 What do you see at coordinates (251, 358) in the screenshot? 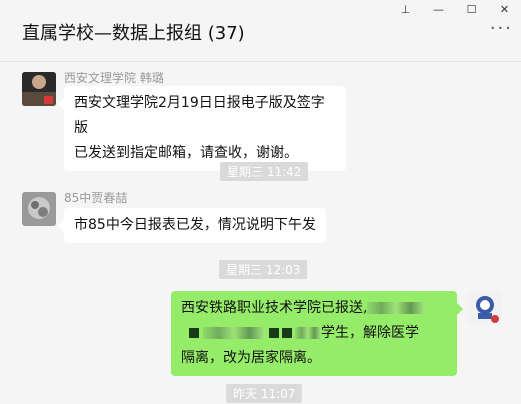
I see `message-text-line: 隔离，改为居家隔离。` at bounding box center [251, 358].